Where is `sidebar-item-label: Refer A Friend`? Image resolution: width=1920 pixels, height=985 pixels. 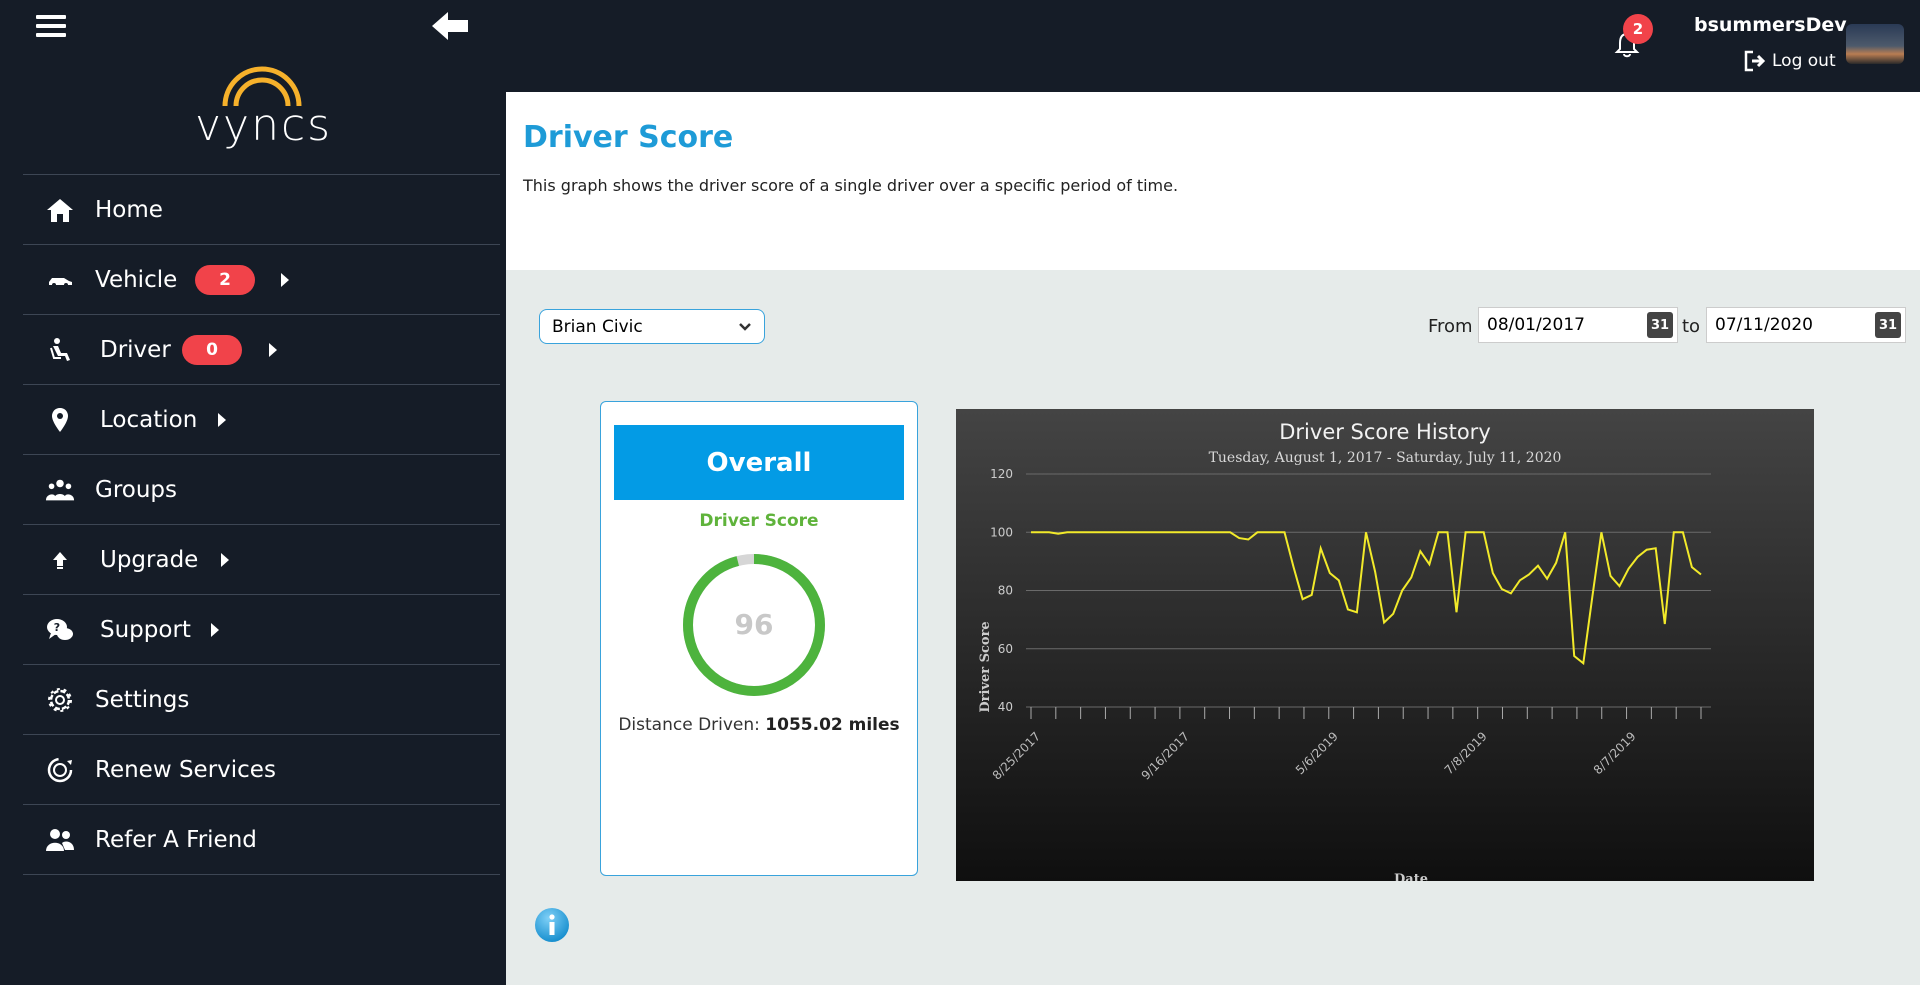 sidebar-item-label: Refer A Friend is located at coordinates (176, 839).